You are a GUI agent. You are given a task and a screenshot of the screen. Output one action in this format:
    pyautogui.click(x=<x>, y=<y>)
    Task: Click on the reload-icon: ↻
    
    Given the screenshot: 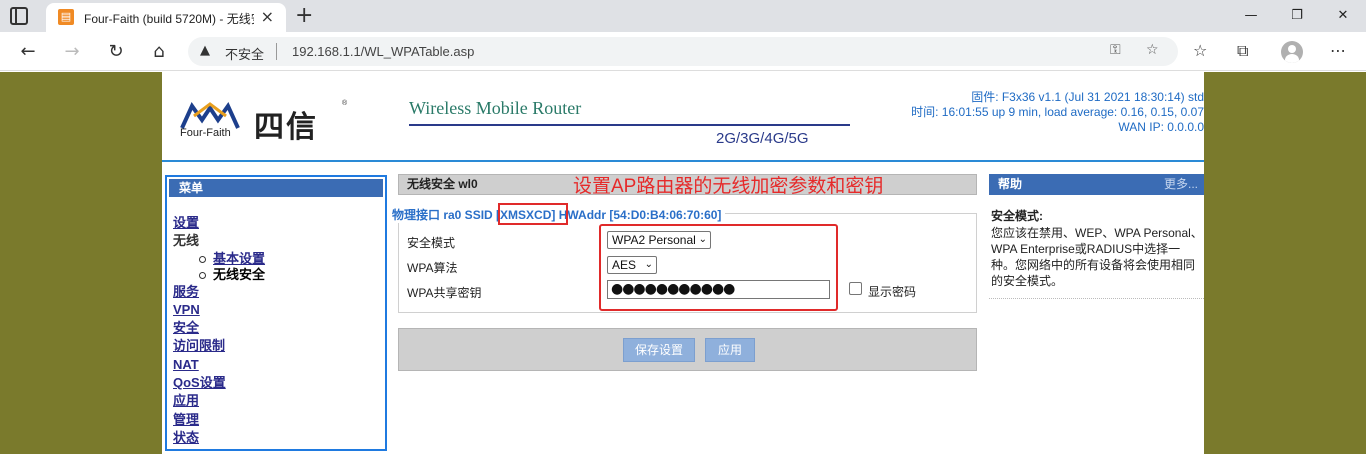 What is the action you would take?
    pyautogui.click(x=116, y=52)
    